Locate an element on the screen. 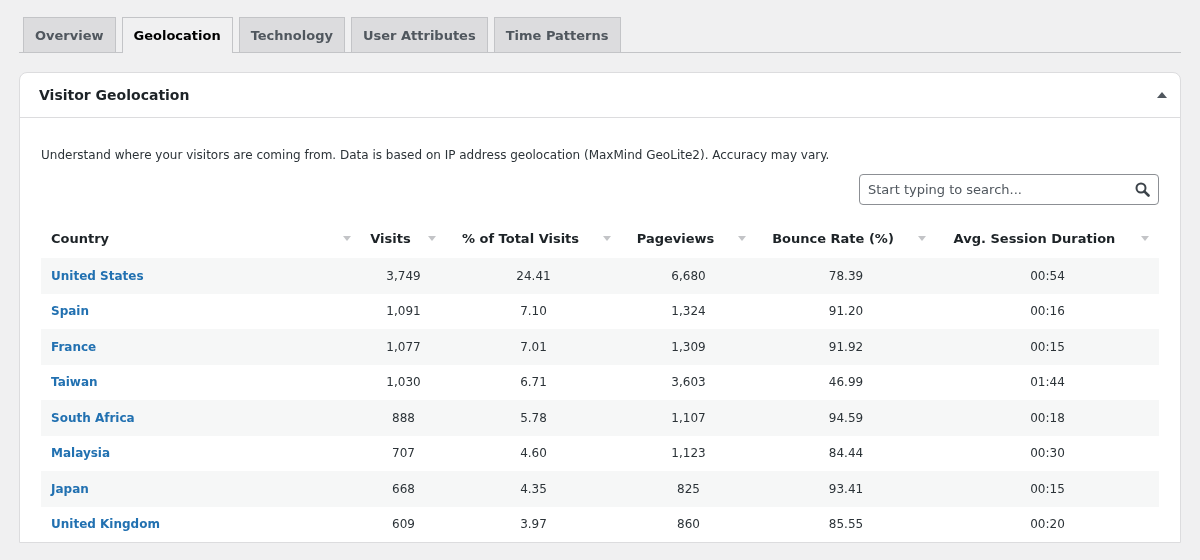 The image size is (1200, 560). country-link: South Africa is located at coordinates (93, 417).